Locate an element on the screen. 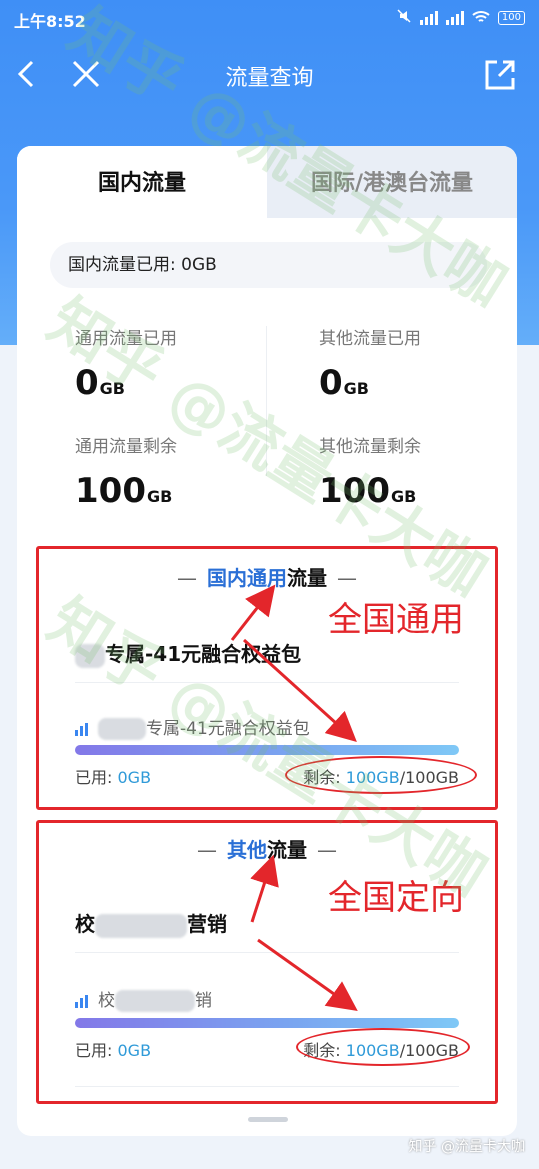 The width and height of the screenshot is (539, 1169). annotation-arrows is located at coordinates (294, 797).